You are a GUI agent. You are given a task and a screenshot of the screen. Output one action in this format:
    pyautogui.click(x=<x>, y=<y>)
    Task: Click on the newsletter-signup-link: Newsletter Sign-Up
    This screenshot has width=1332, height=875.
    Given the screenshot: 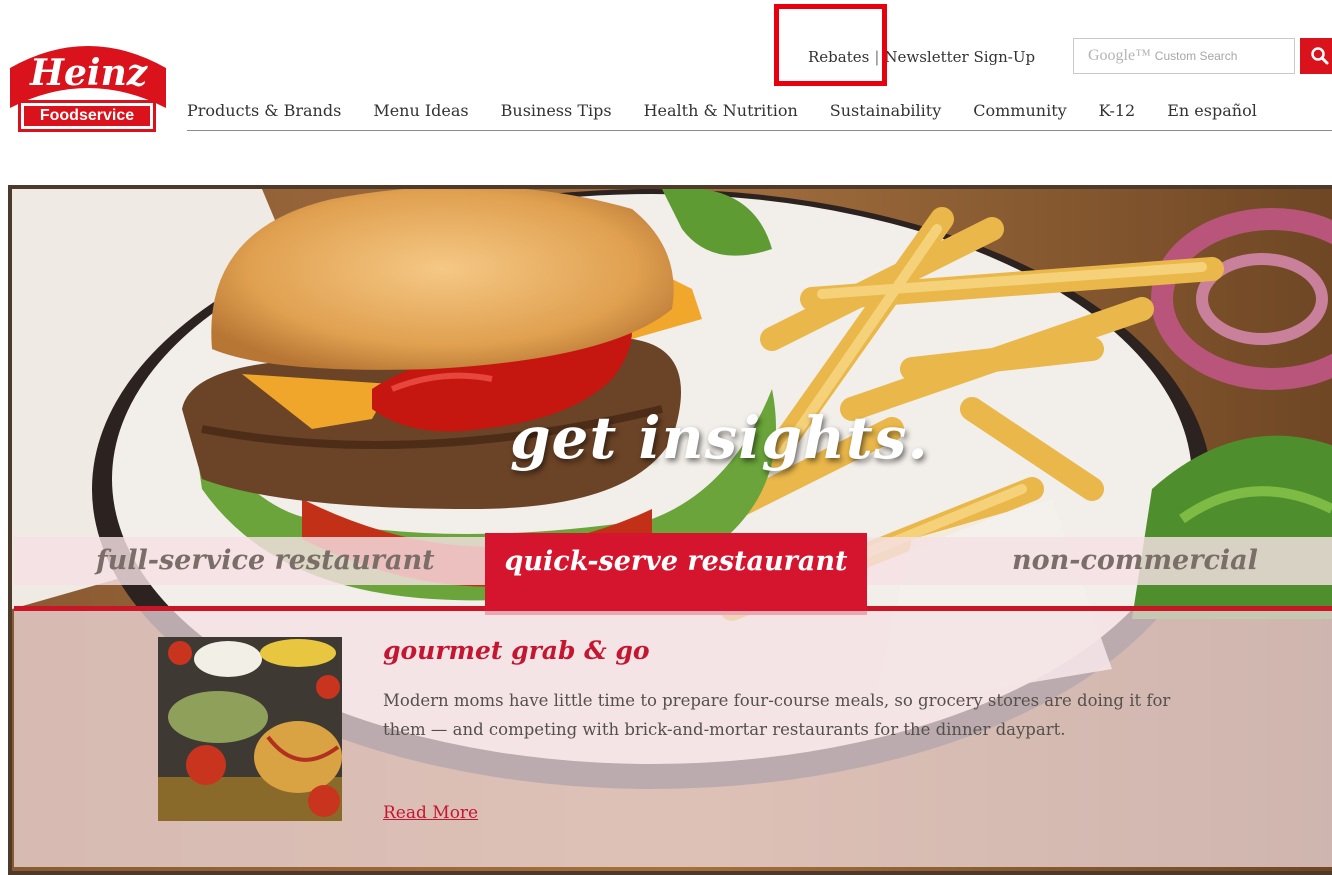 What is the action you would take?
    pyautogui.click(x=959, y=57)
    